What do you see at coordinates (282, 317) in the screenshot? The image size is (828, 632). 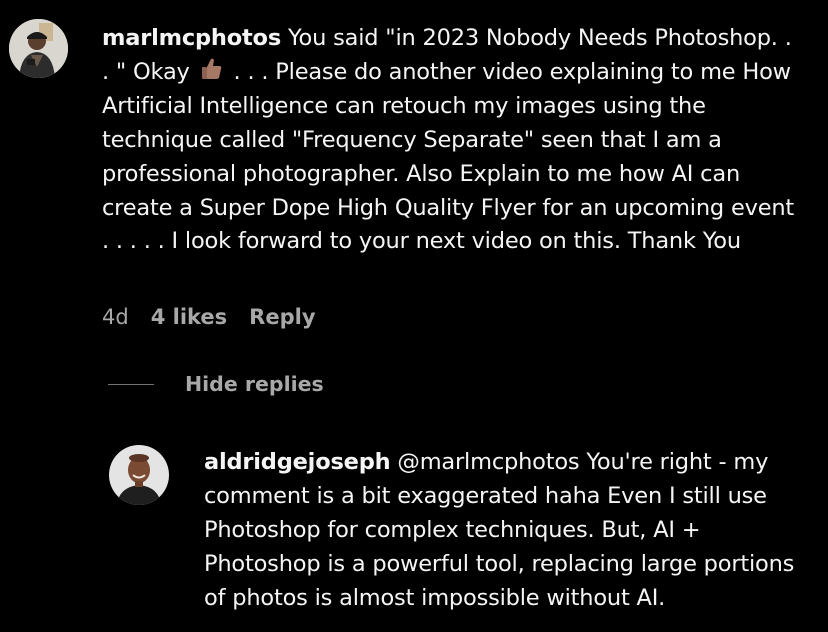 I see `reply-button: Reply` at bounding box center [282, 317].